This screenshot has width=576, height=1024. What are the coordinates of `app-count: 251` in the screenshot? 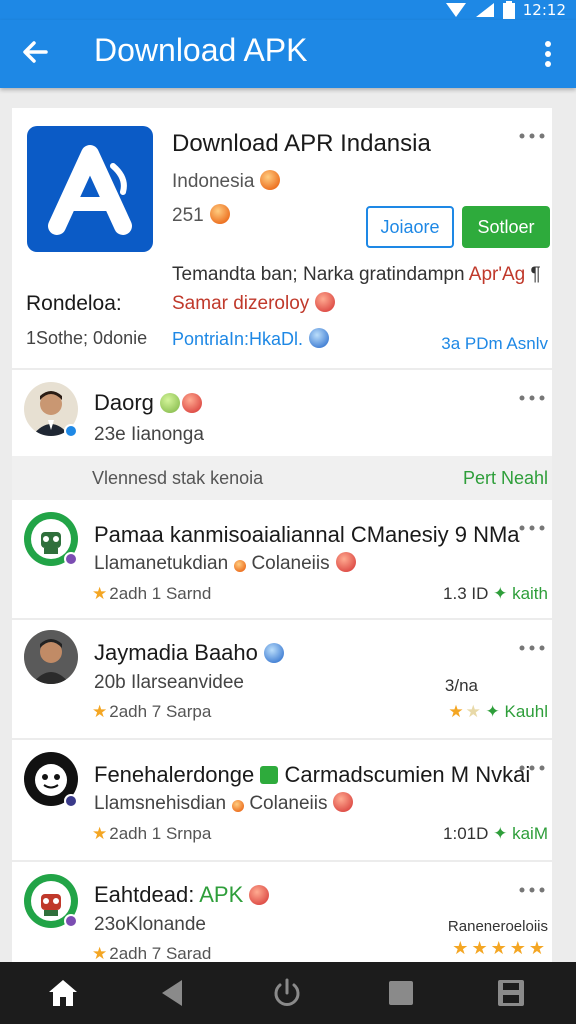 It's located at (201, 215).